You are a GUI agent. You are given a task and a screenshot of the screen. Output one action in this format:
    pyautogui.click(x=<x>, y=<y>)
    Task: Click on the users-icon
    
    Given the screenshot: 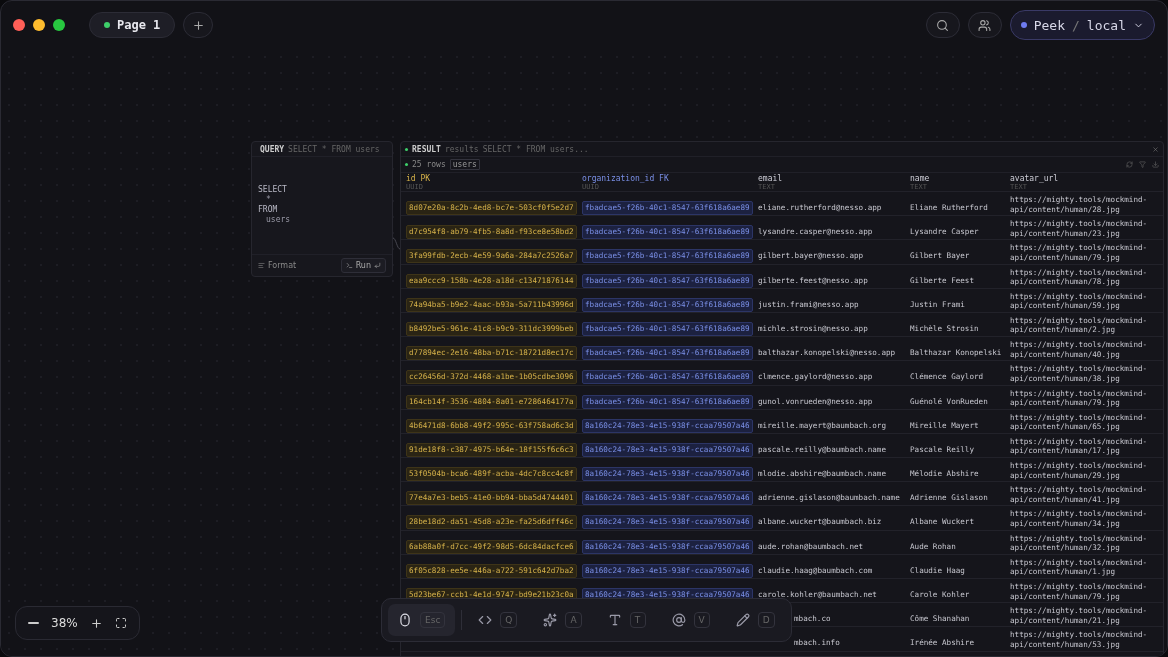 What is the action you would take?
    pyautogui.click(x=985, y=25)
    